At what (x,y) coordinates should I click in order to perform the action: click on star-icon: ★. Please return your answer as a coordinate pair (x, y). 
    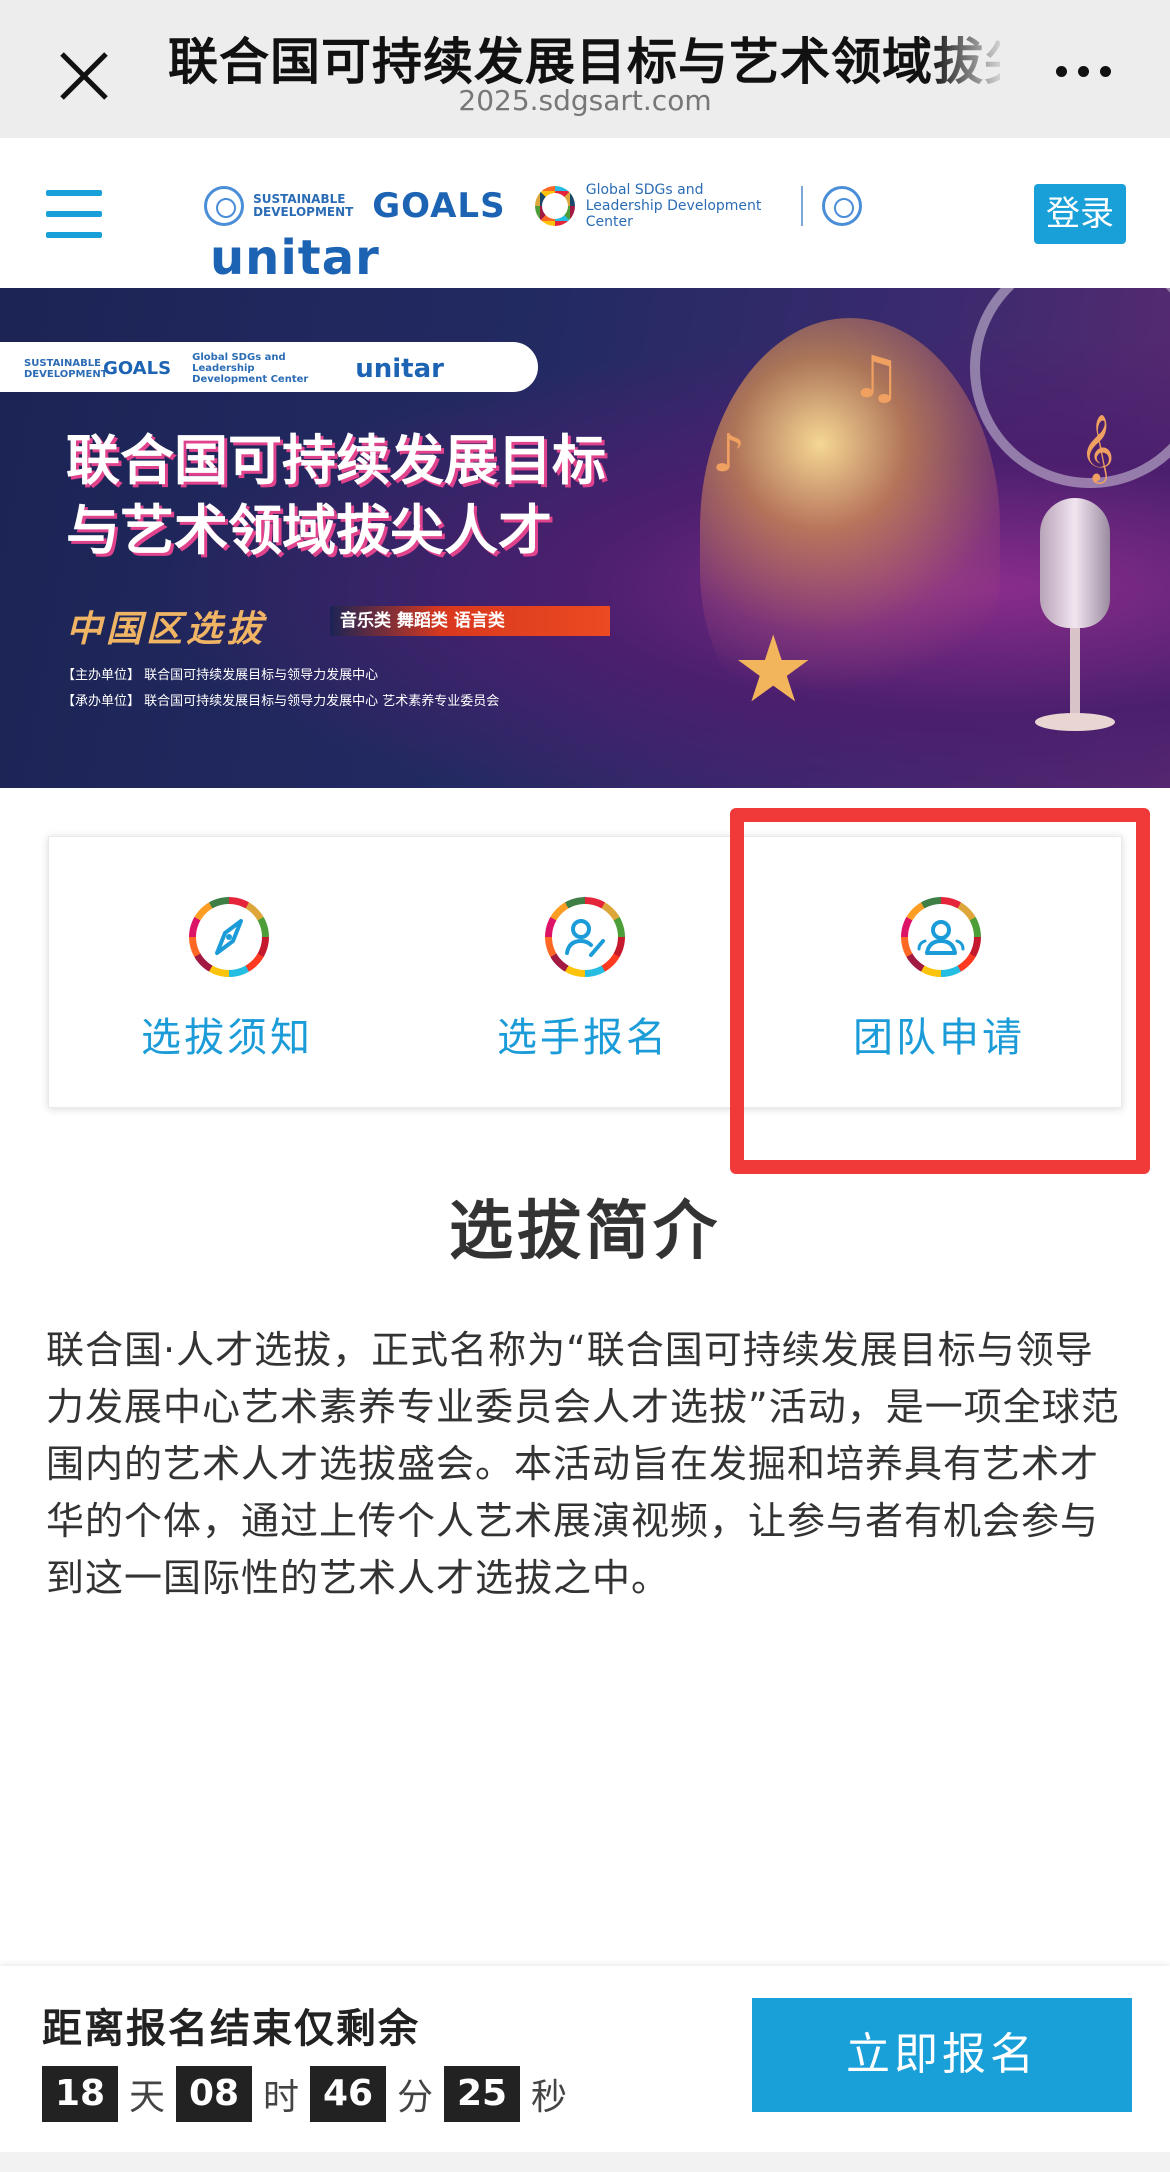
    Looking at the image, I should click on (773, 669).